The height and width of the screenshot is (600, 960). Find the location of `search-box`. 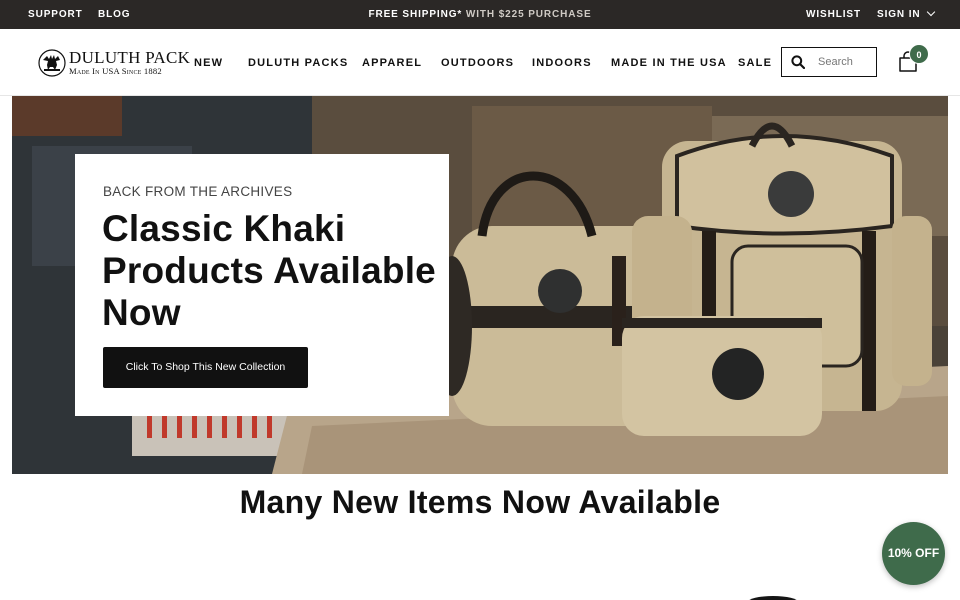

search-box is located at coordinates (829, 62).